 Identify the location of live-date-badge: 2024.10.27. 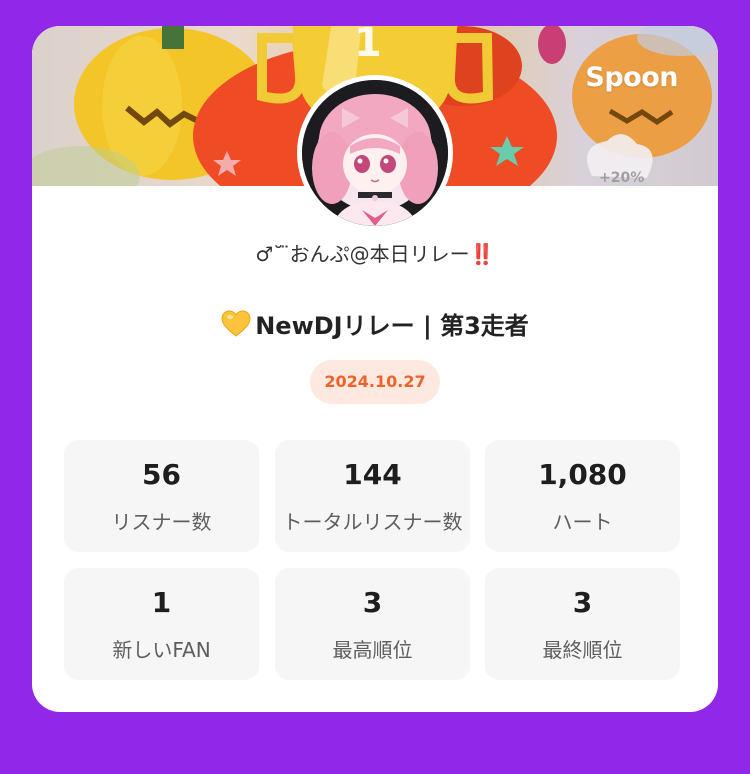
(375, 382).